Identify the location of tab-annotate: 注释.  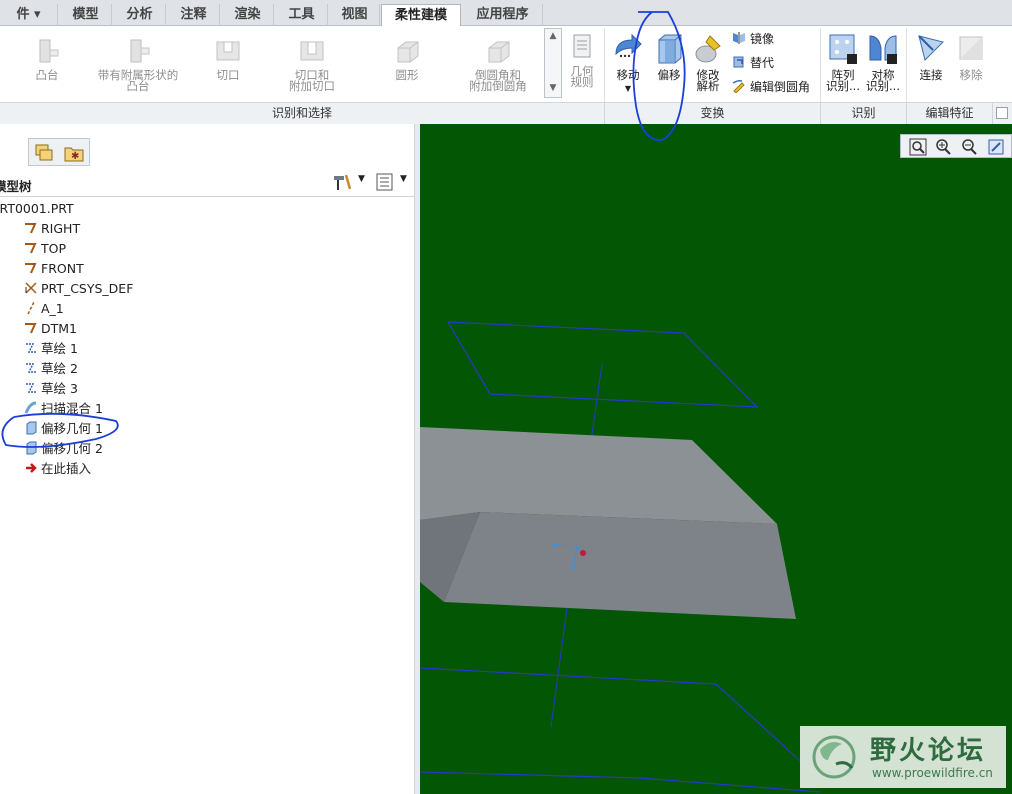
(194, 15).